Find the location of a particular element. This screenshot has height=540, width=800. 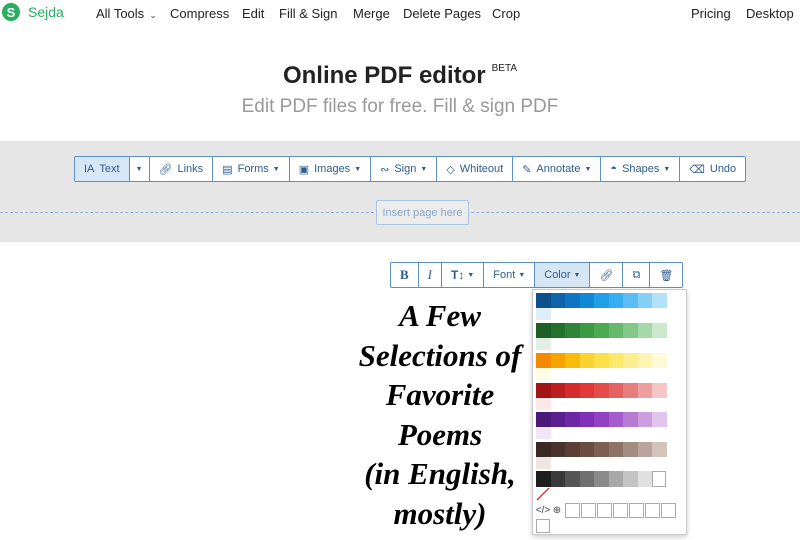

annotate-tool-button: ✎ Annotate ▼ is located at coordinates (557, 169).